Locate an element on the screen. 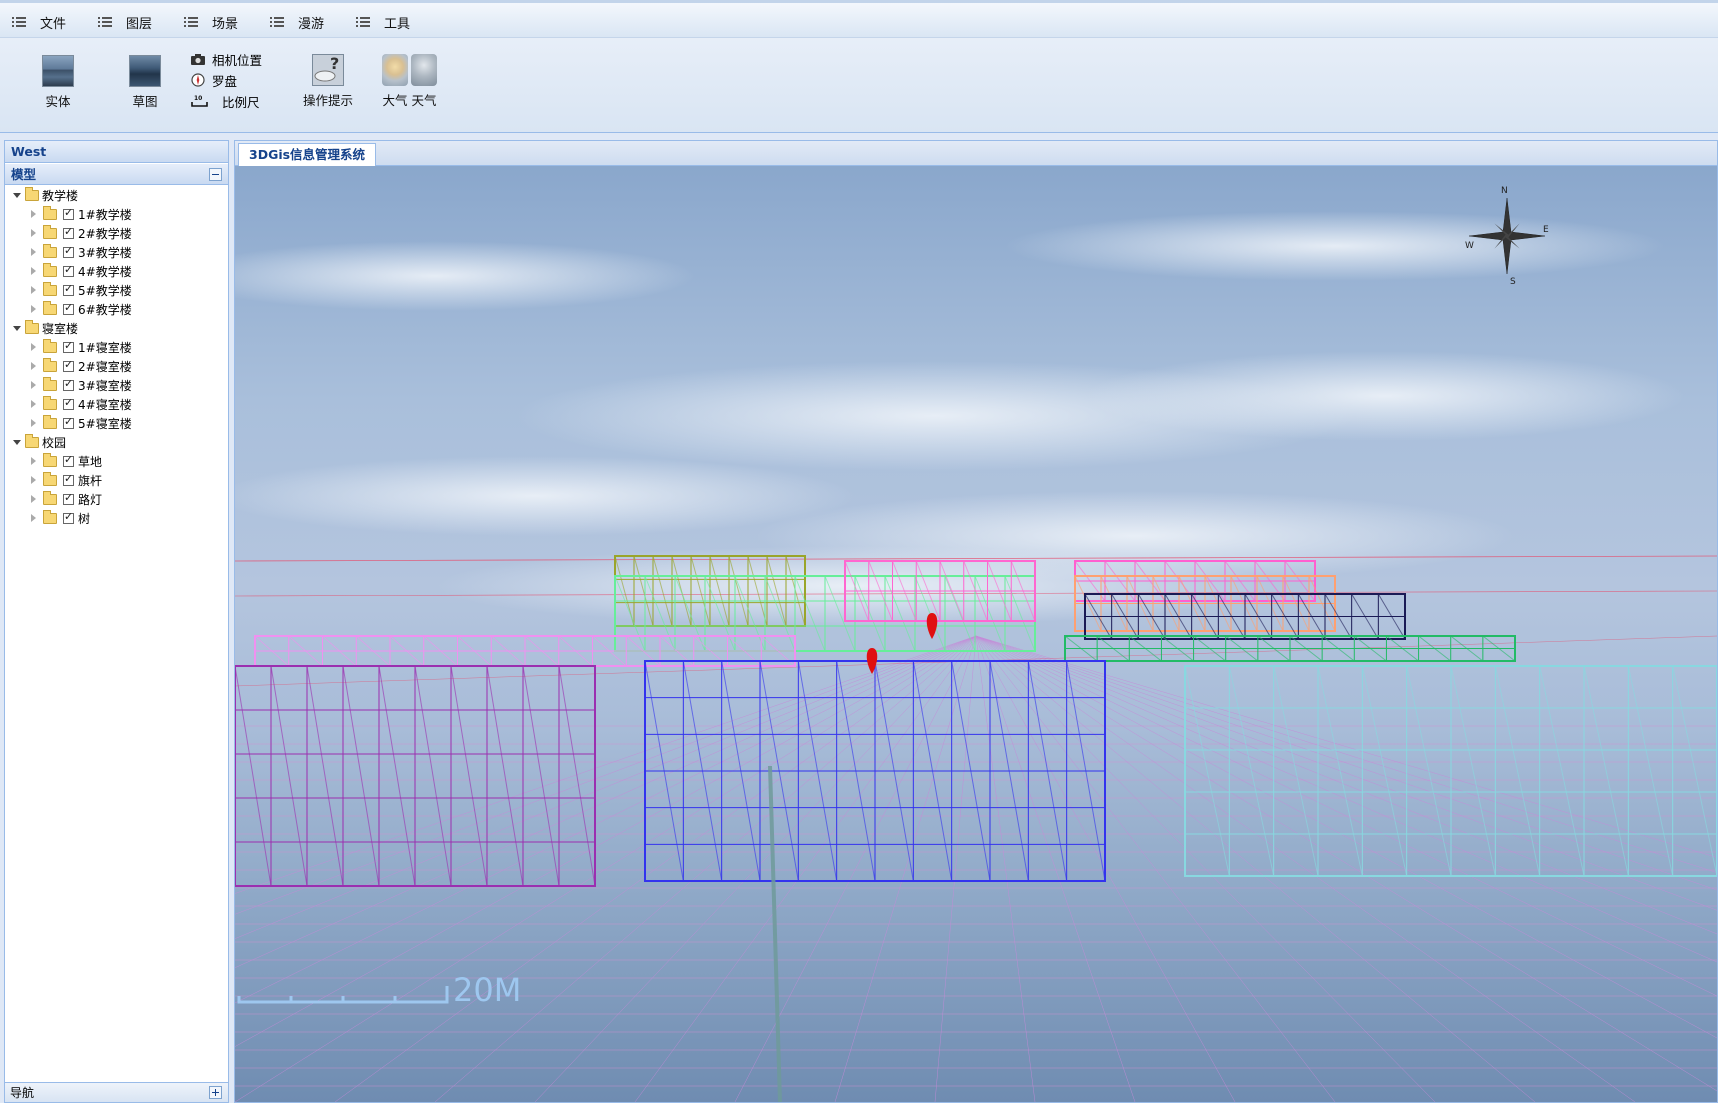  tree-item: 旗杆 is located at coordinates (66, 480).